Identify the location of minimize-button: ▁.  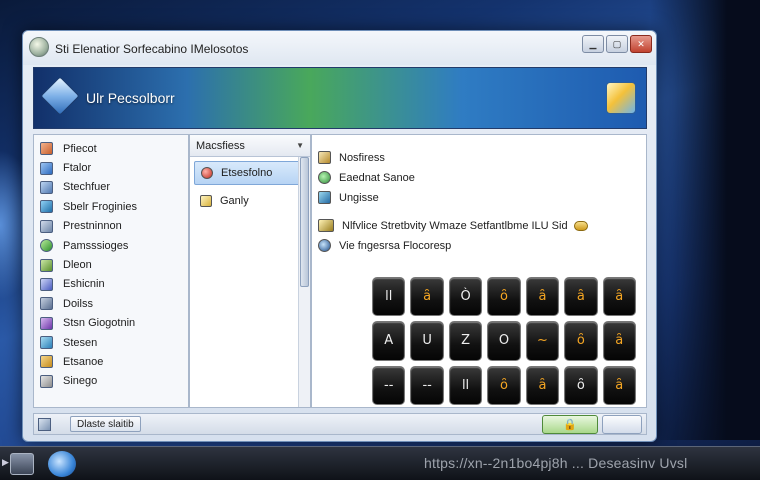
(593, 44).